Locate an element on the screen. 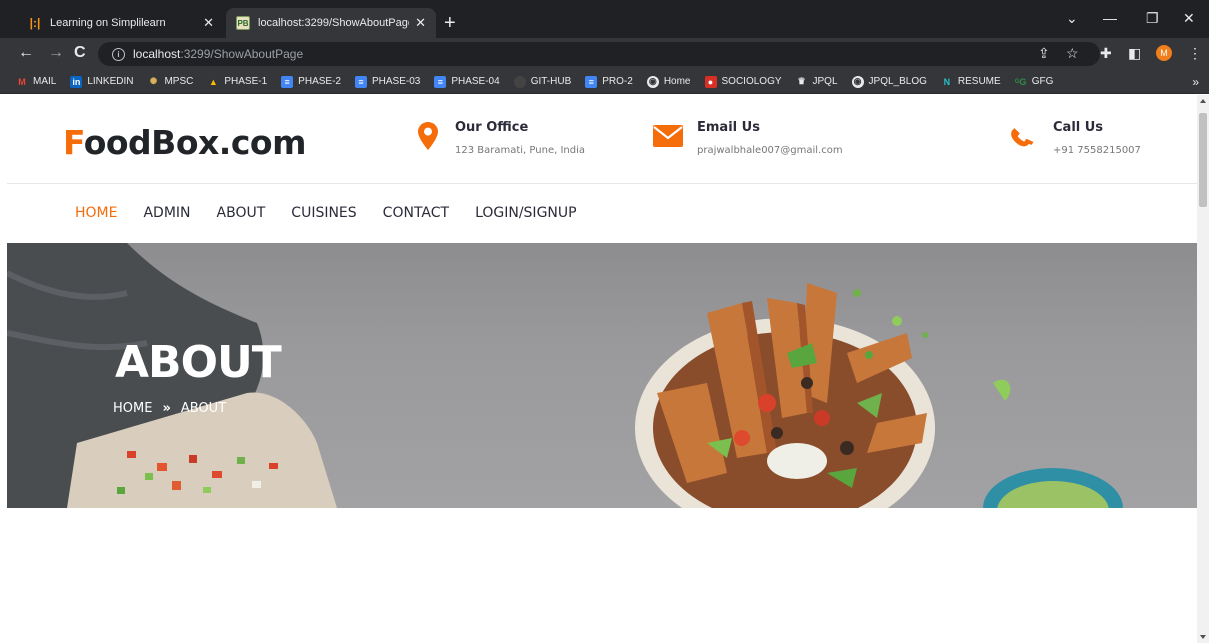 This screenshot has height=643, width=1209. url-host: localhost is located at coordinates (157, 54).